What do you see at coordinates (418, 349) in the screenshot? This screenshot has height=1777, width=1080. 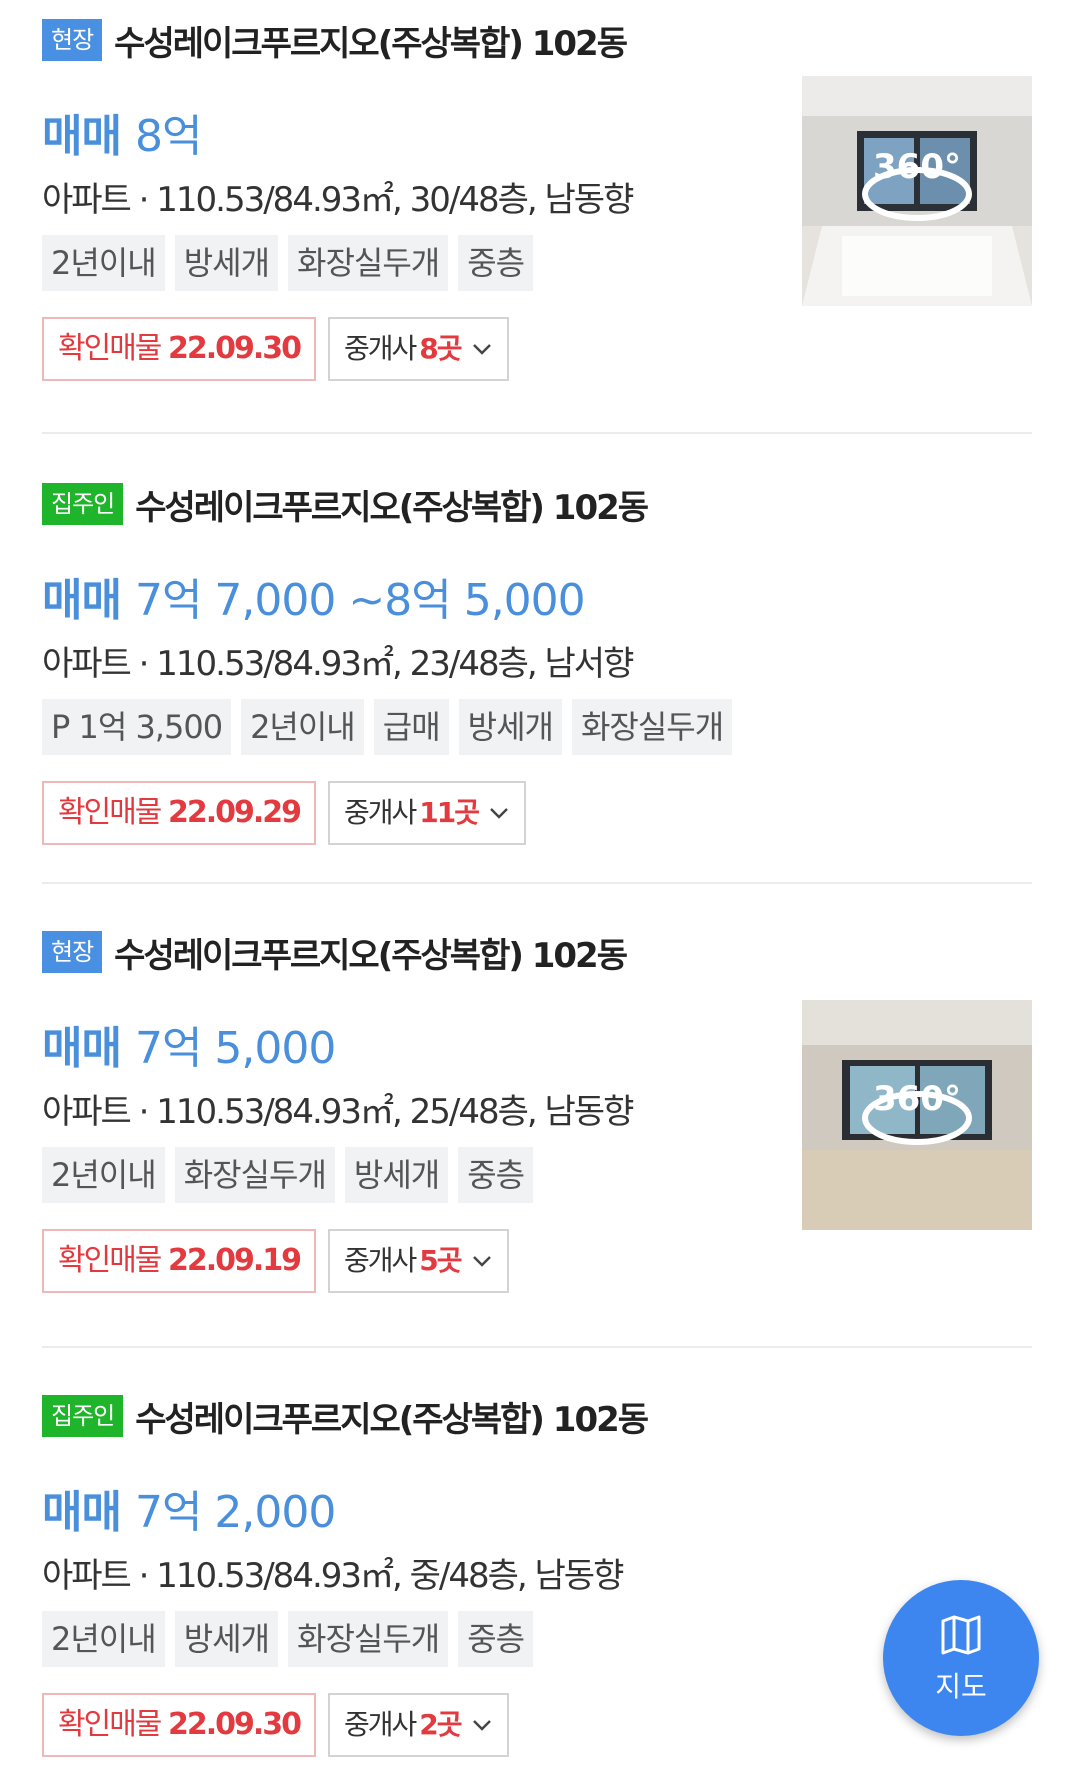 I see `broker-dropdown-button: 중개사 8곳` at bounding box center [418, 349].